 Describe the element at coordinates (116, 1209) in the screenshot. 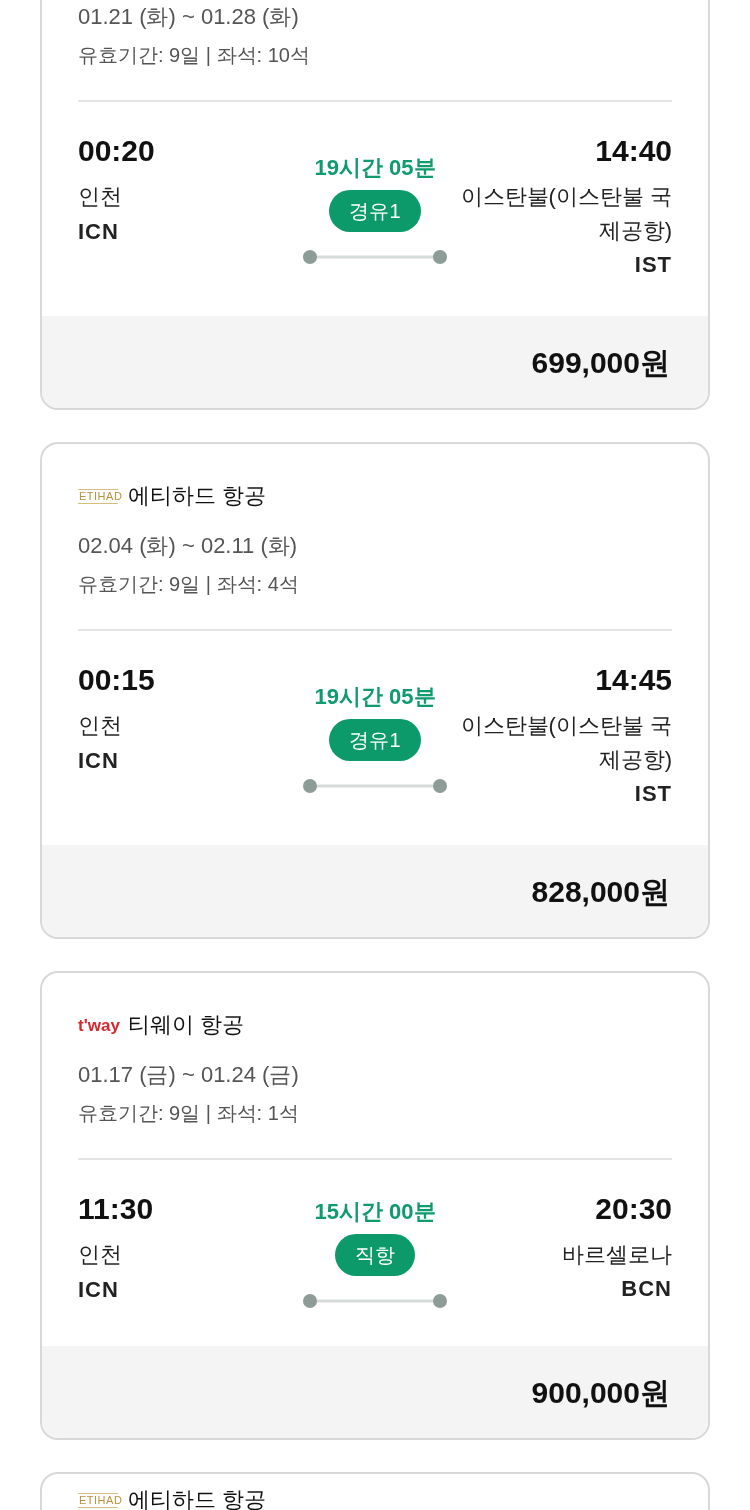

I see `departure-time: 11:30` at that location.